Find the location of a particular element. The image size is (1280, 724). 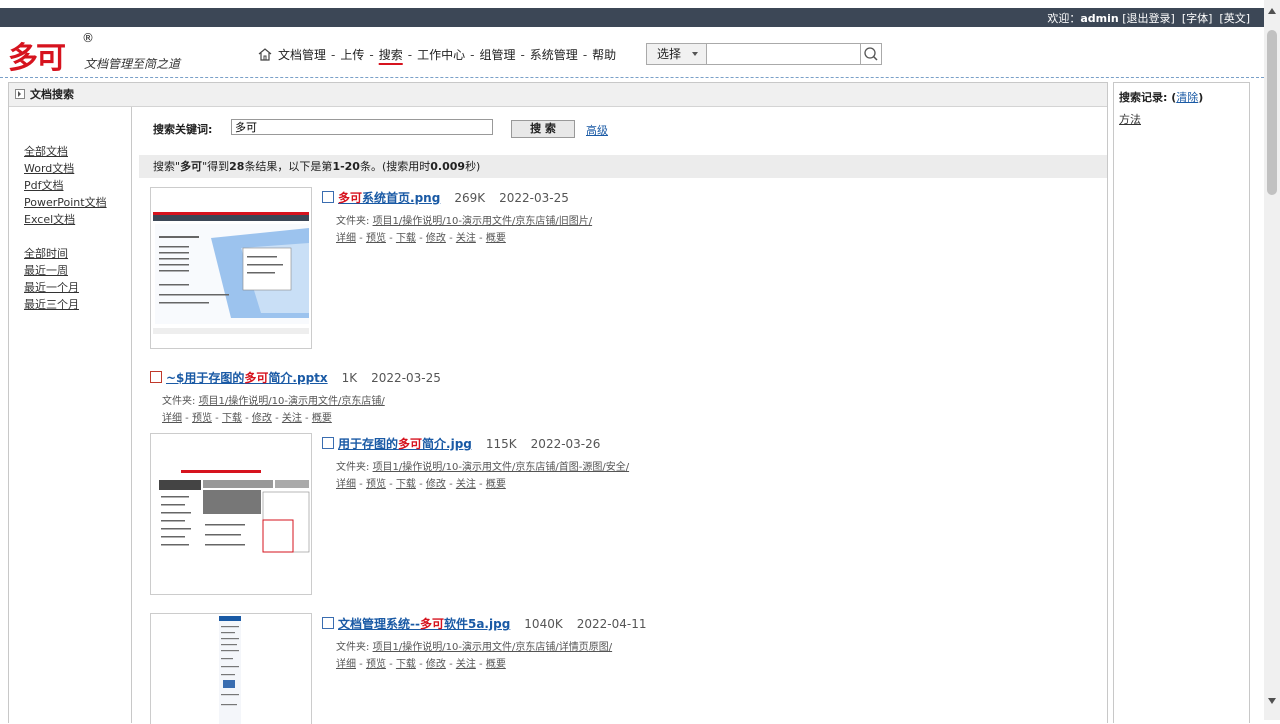

filter-all-time: 全部时间 is located at coordinates (65, 253).